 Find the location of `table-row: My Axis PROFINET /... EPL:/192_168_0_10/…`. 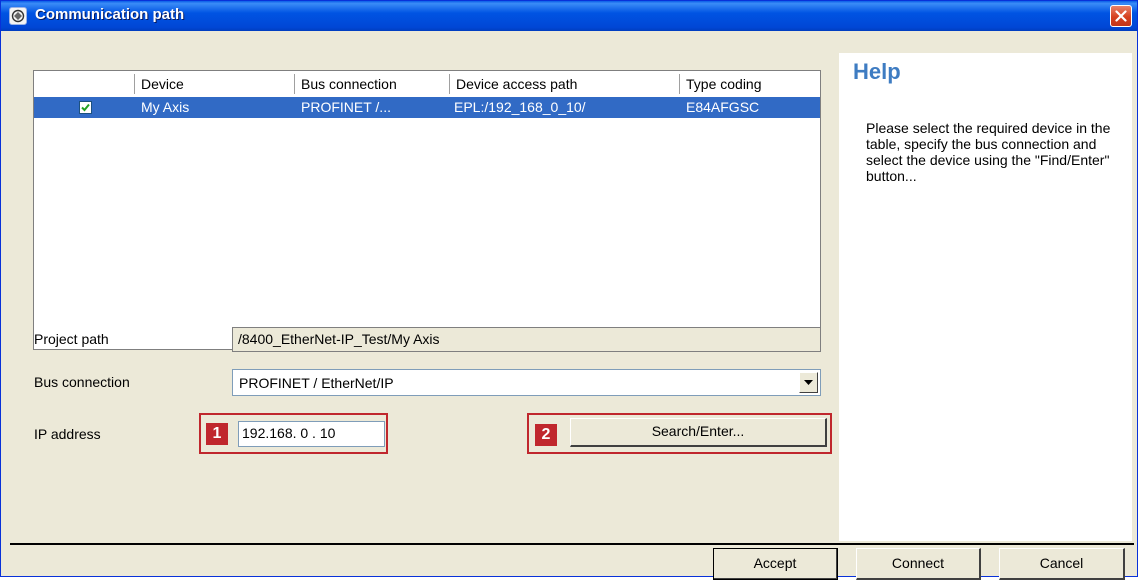

table-row: My Axis PROFINET /... EPL:/192_168_0_10/… is located at coordinates (427, 107).